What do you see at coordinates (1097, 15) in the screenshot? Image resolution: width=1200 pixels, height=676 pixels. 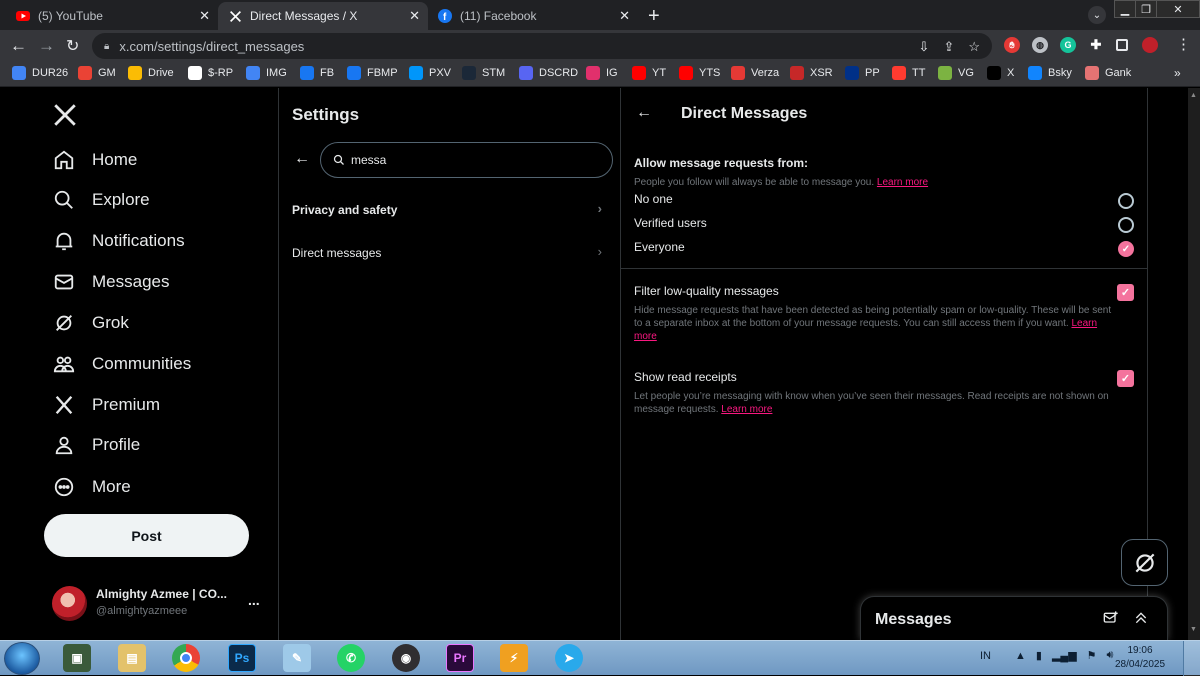 I see `tab-search-icon: ⌄` at bounding box center [1097, 15].